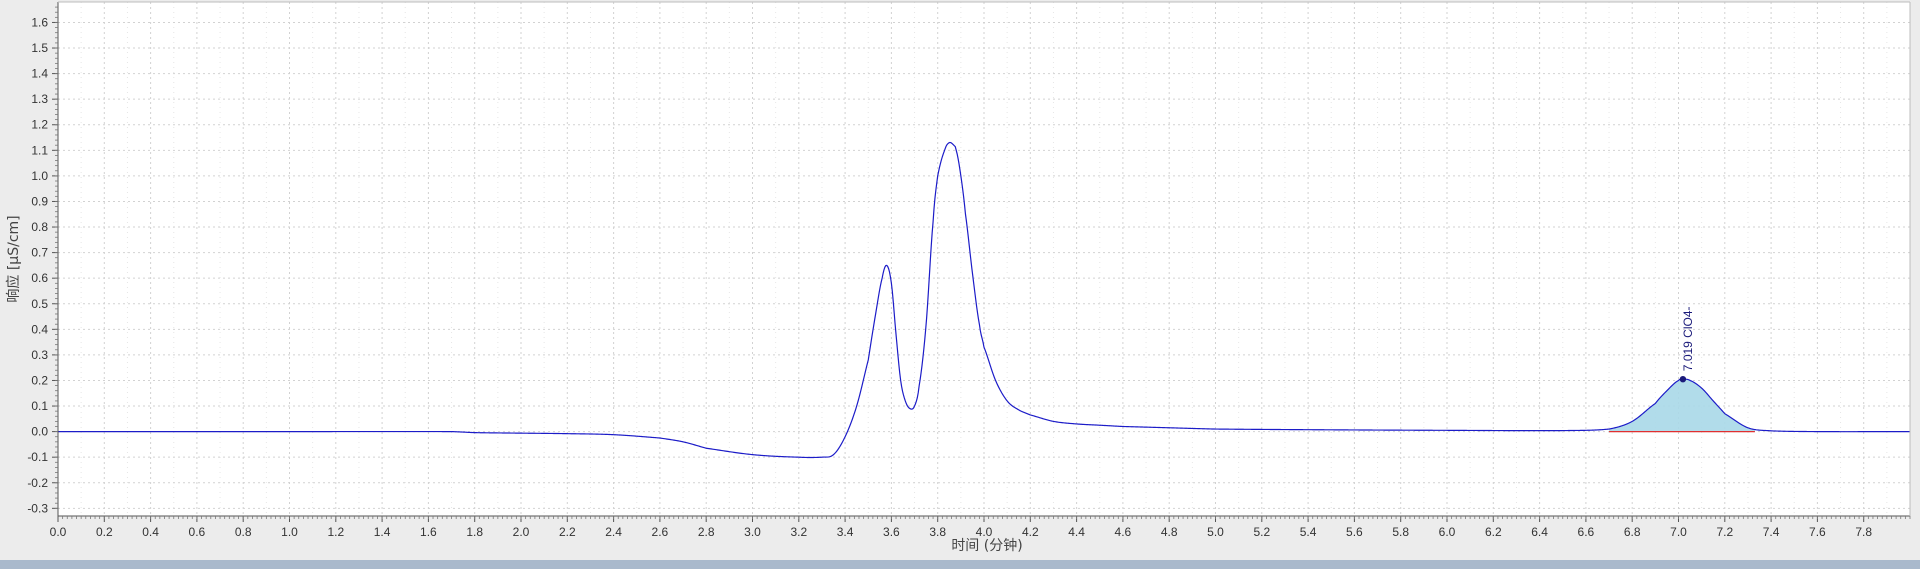 This screenshot has width=1920, height=569. I want to click on y-axis-title: 响应 [µS/cm], so click(13, 258).